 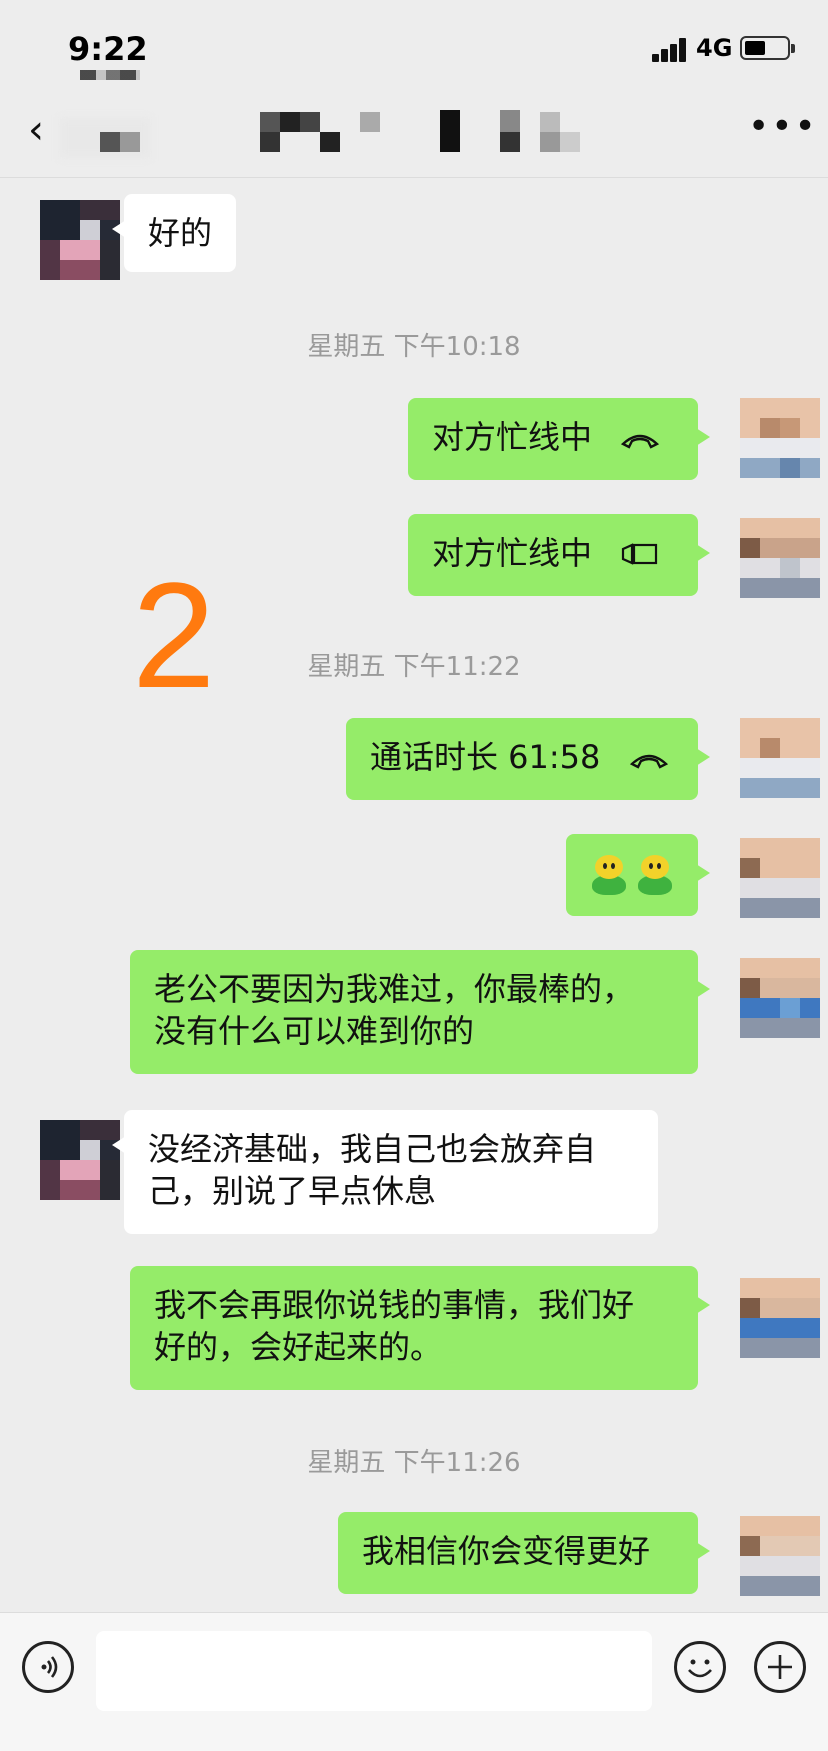 What do you see at coordinates (414, 1463) in the screenshot?
I see `timestamp: 星期五 下午11:26` at bounding box center [414, 1463].